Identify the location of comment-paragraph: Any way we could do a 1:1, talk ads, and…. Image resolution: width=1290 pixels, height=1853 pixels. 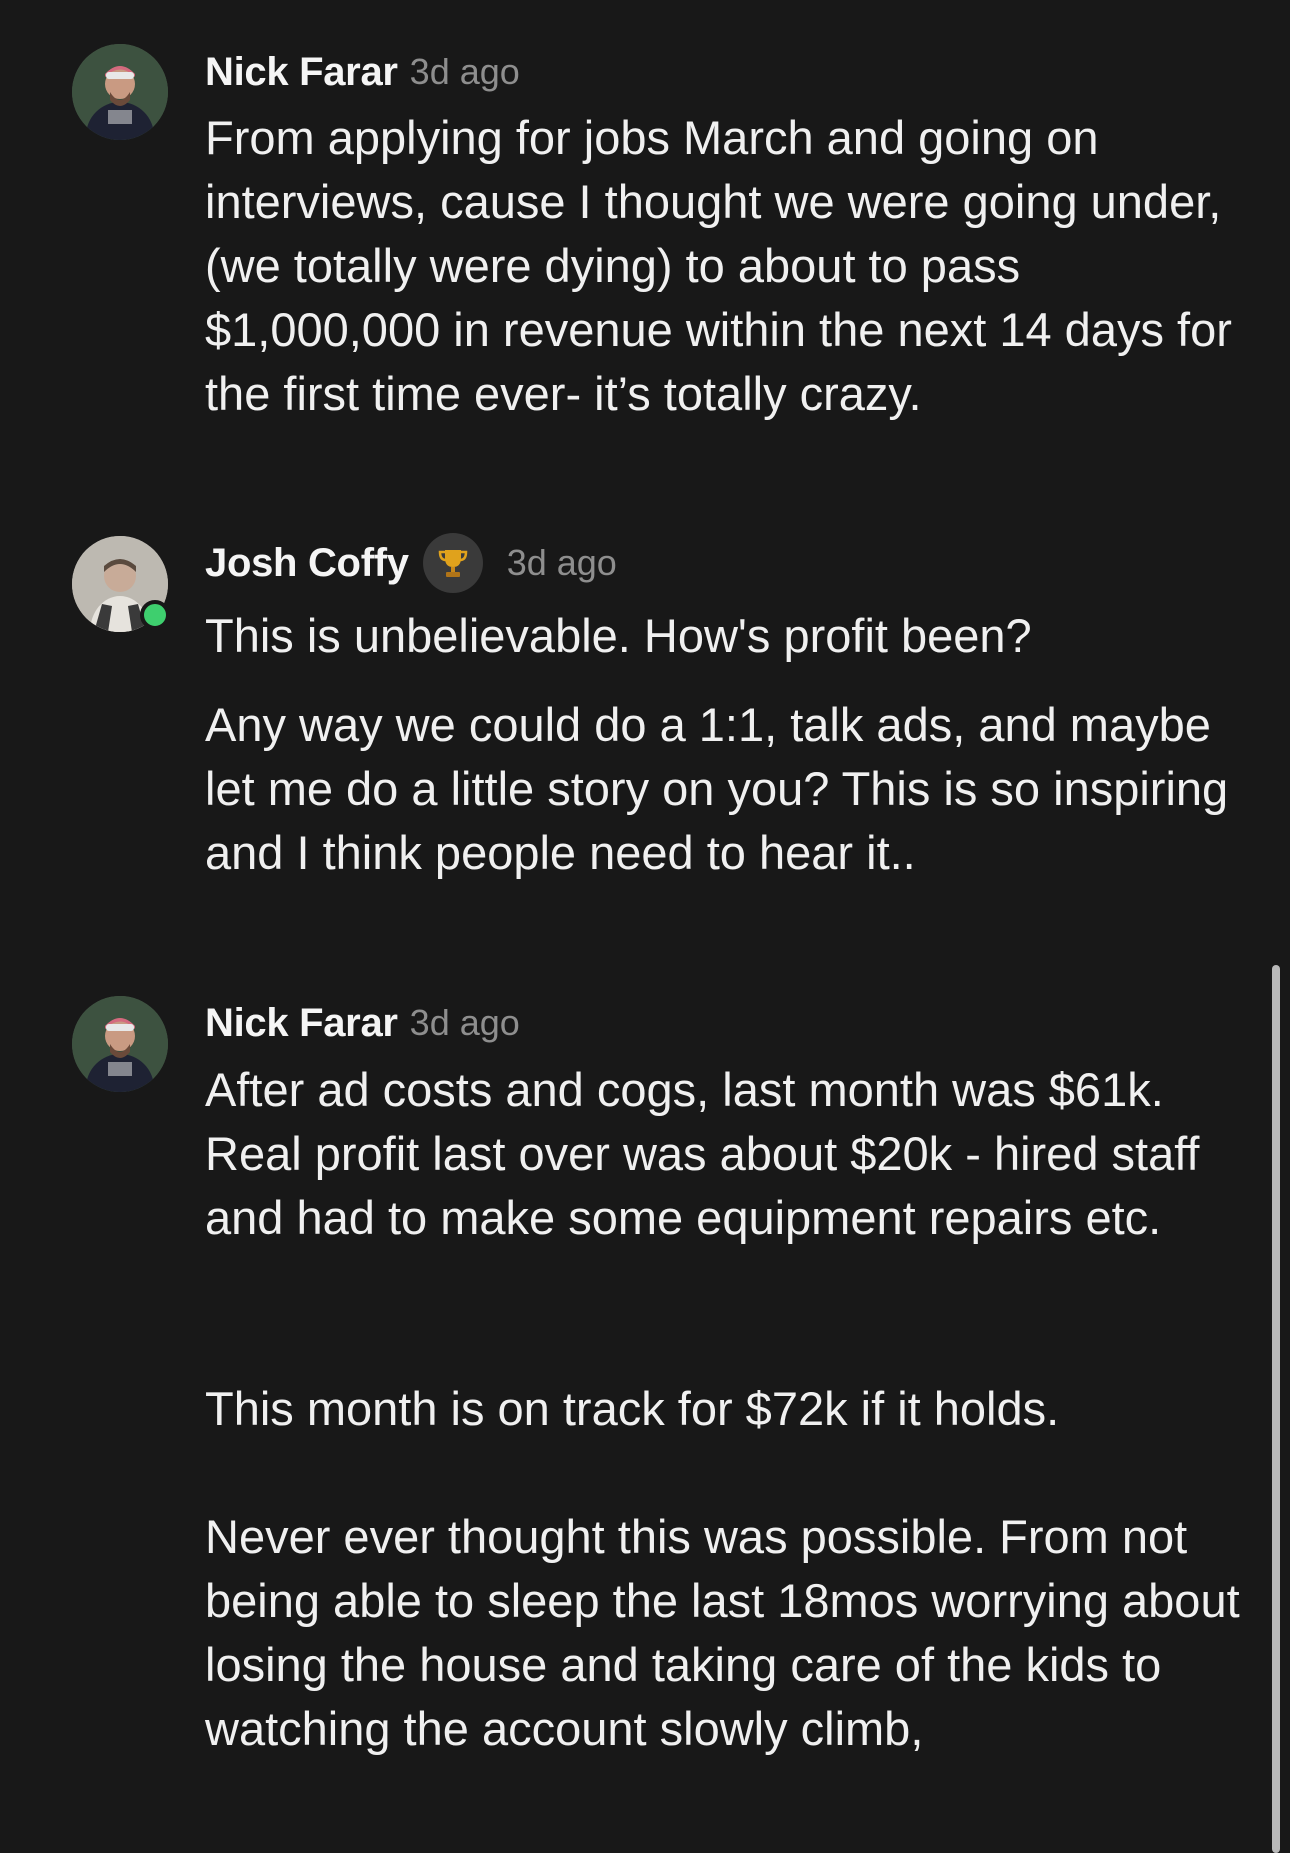
(717, 788).